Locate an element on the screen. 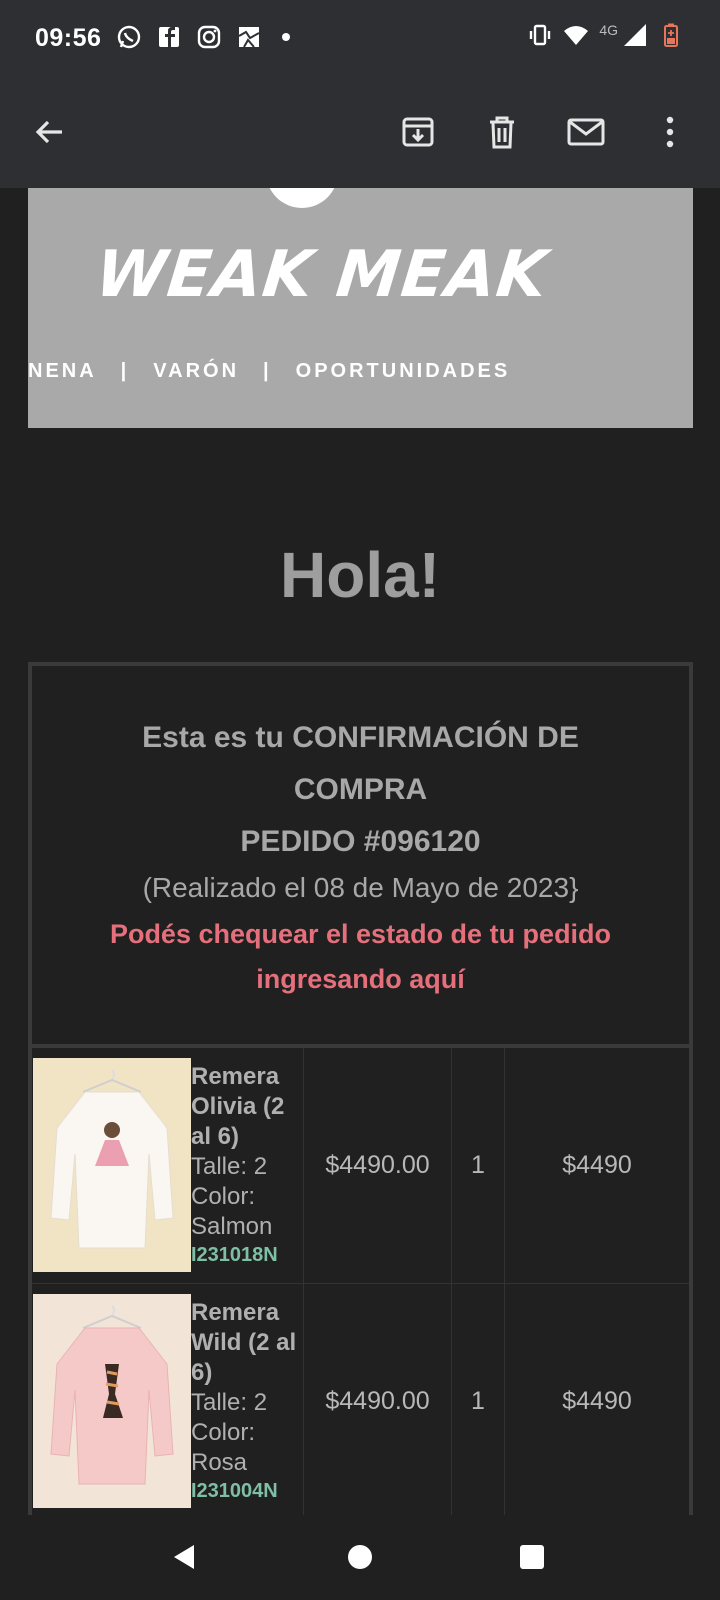  vibrate-icon is located at coordinates (540, 35).